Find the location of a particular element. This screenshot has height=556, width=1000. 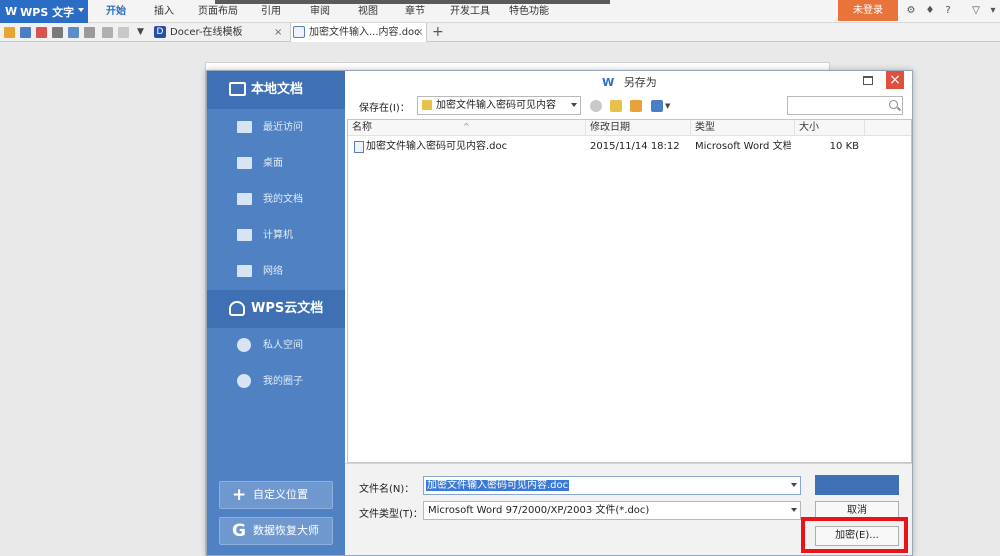

app-name: WPS 文字 is located at coordinates (47, 12).